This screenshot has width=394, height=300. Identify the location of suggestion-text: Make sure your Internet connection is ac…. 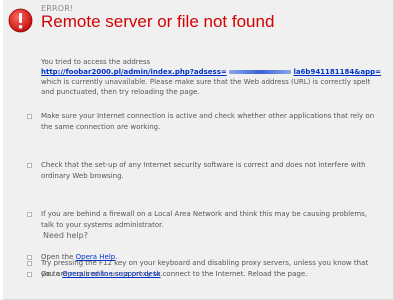
(208, 121).